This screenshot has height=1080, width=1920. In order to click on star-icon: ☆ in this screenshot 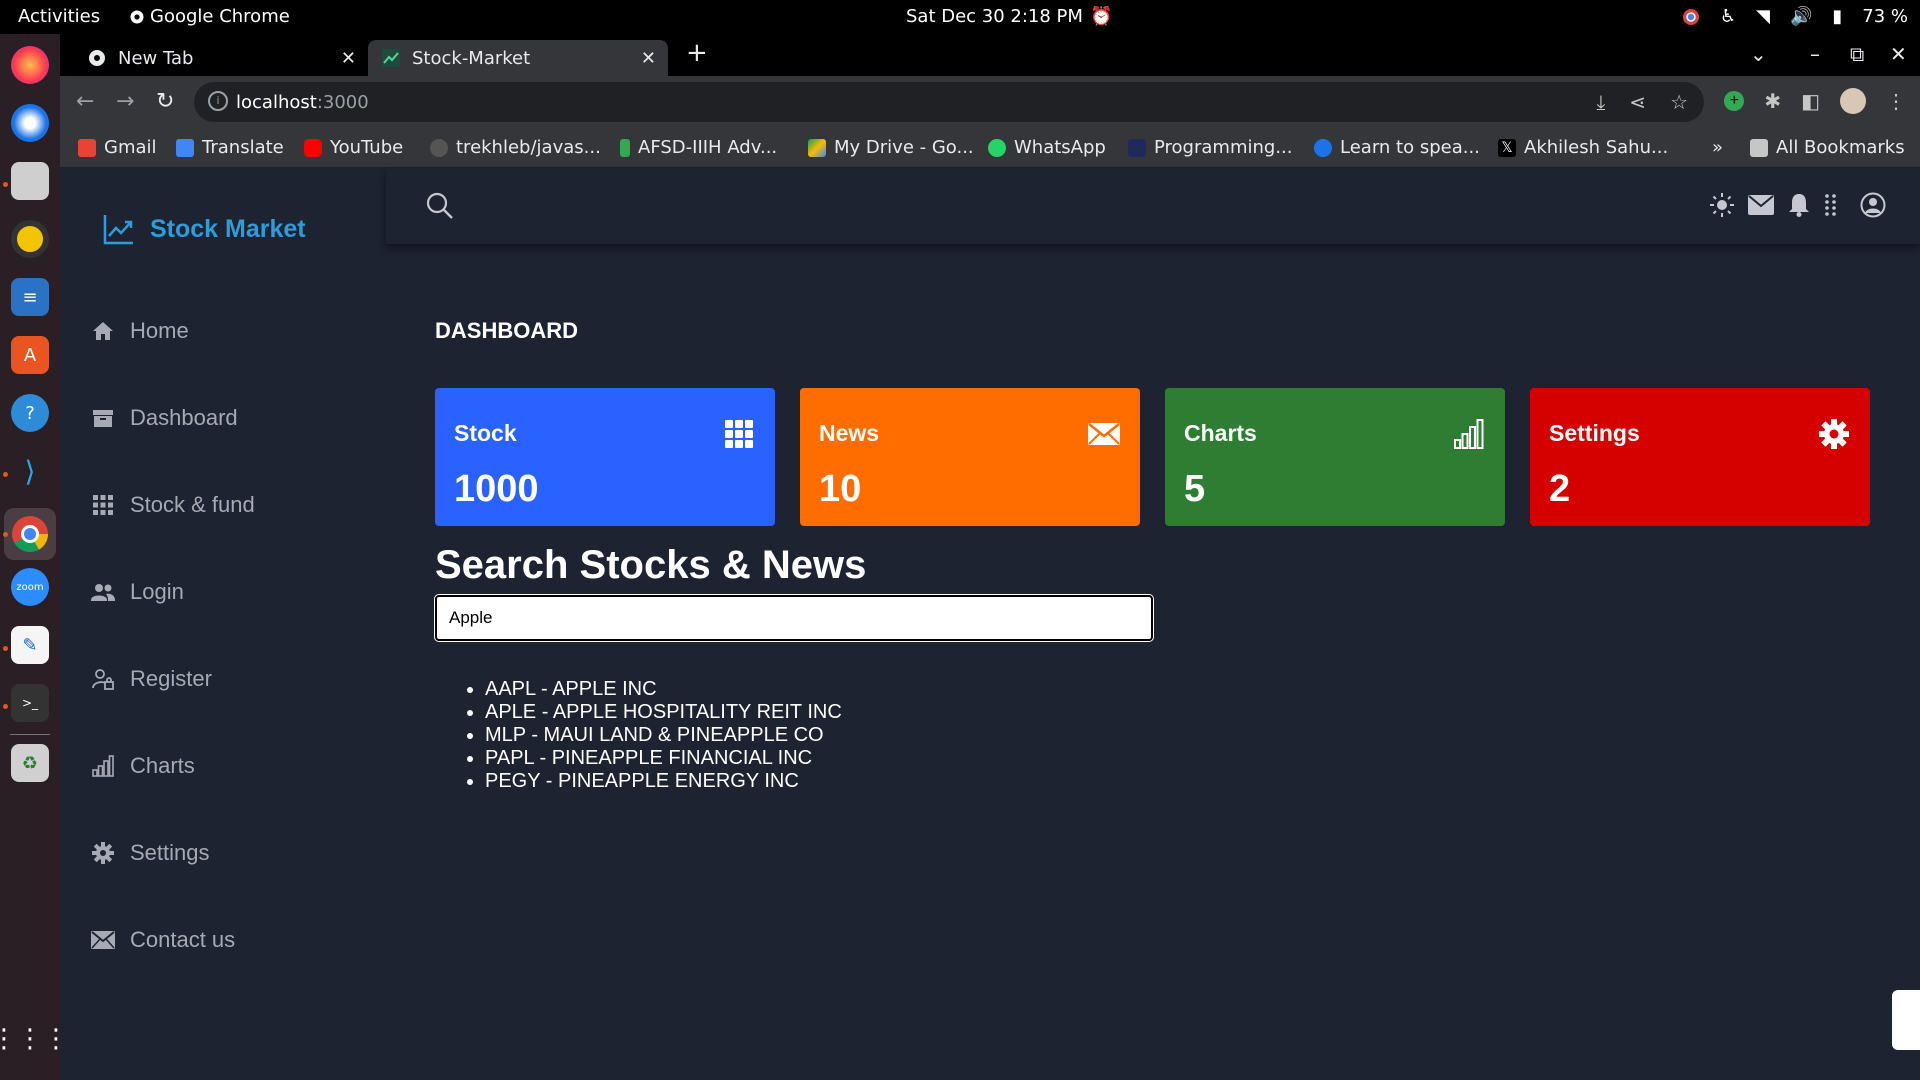, I will do `click(1679, 102)`.